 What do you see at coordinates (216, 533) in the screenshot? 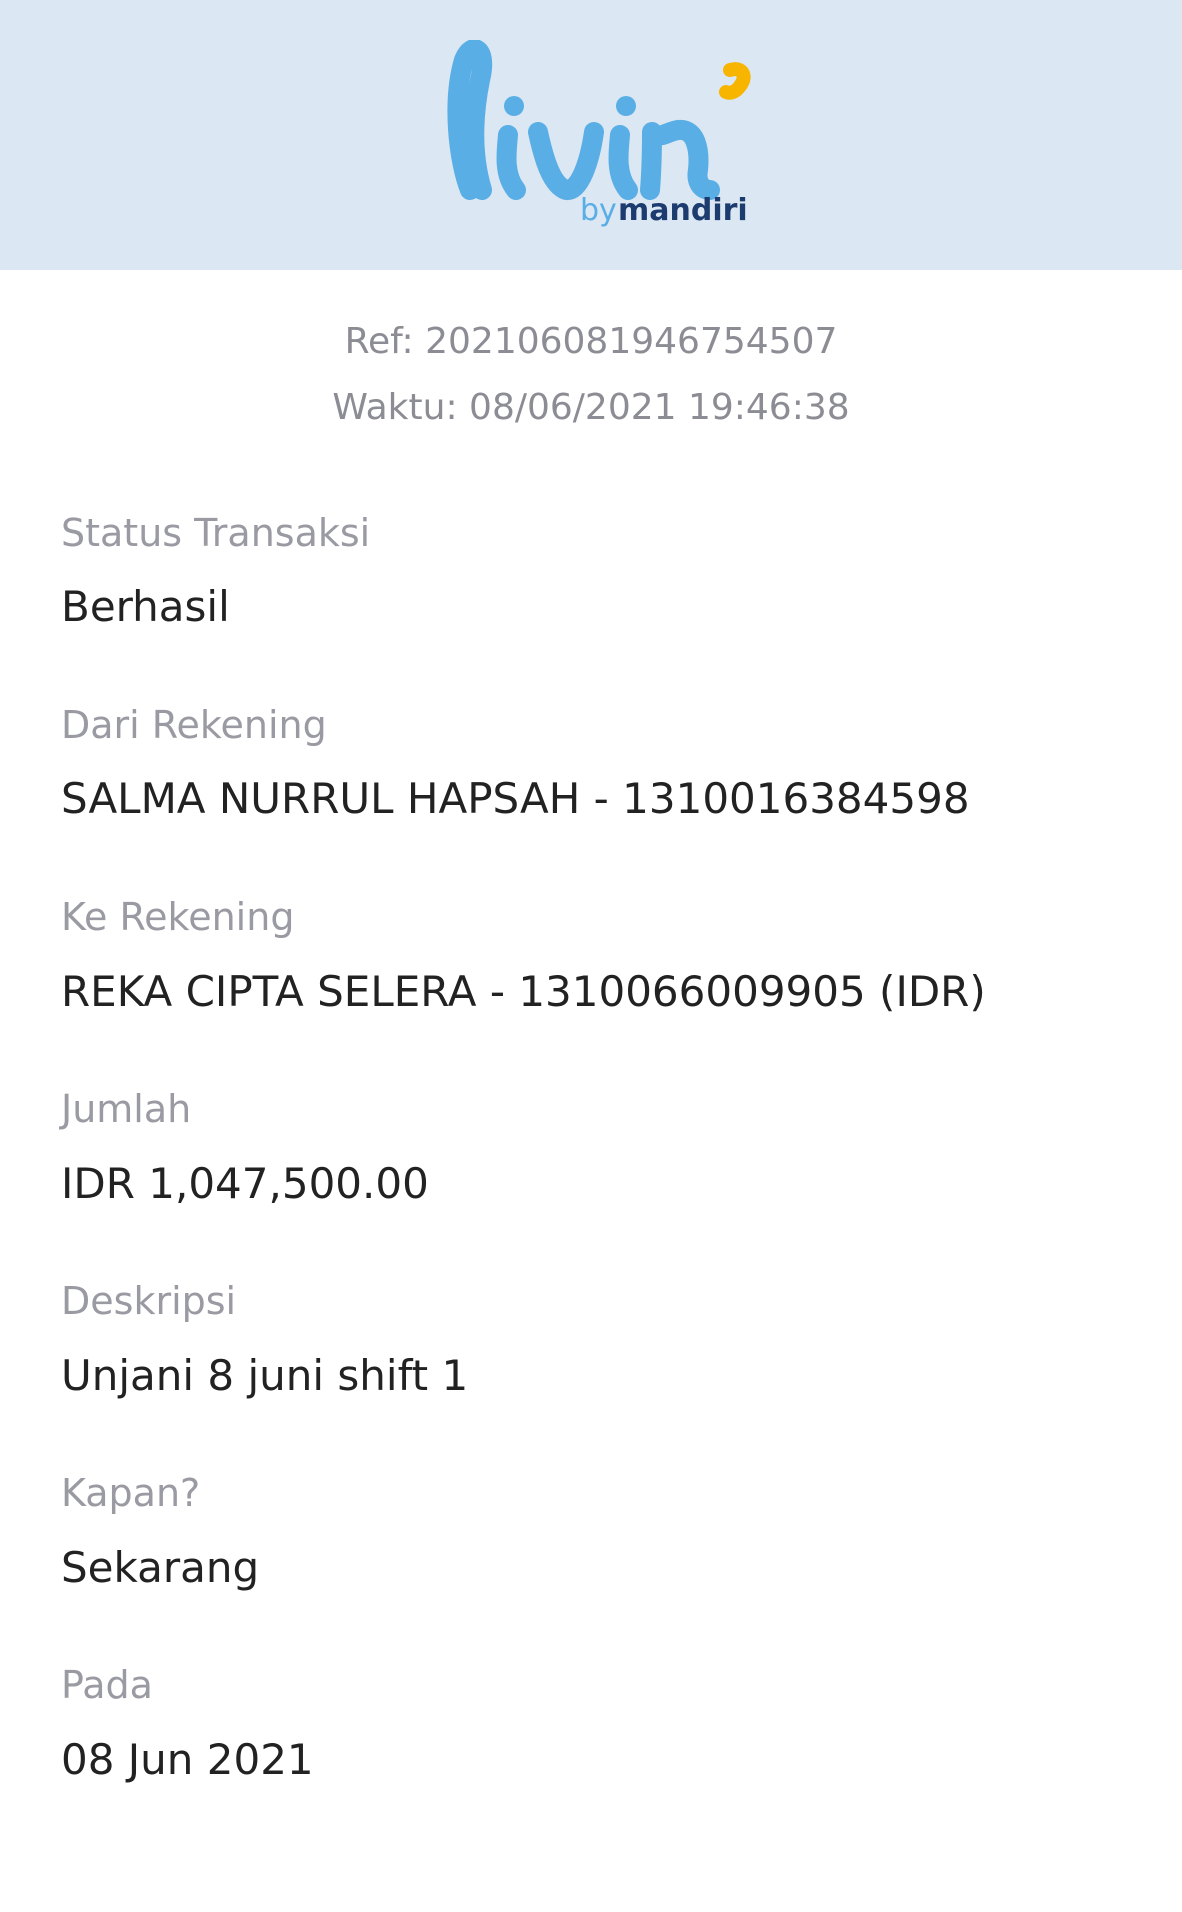
I see `status-label: Status Transaksi` at bounding box center [216, 533].